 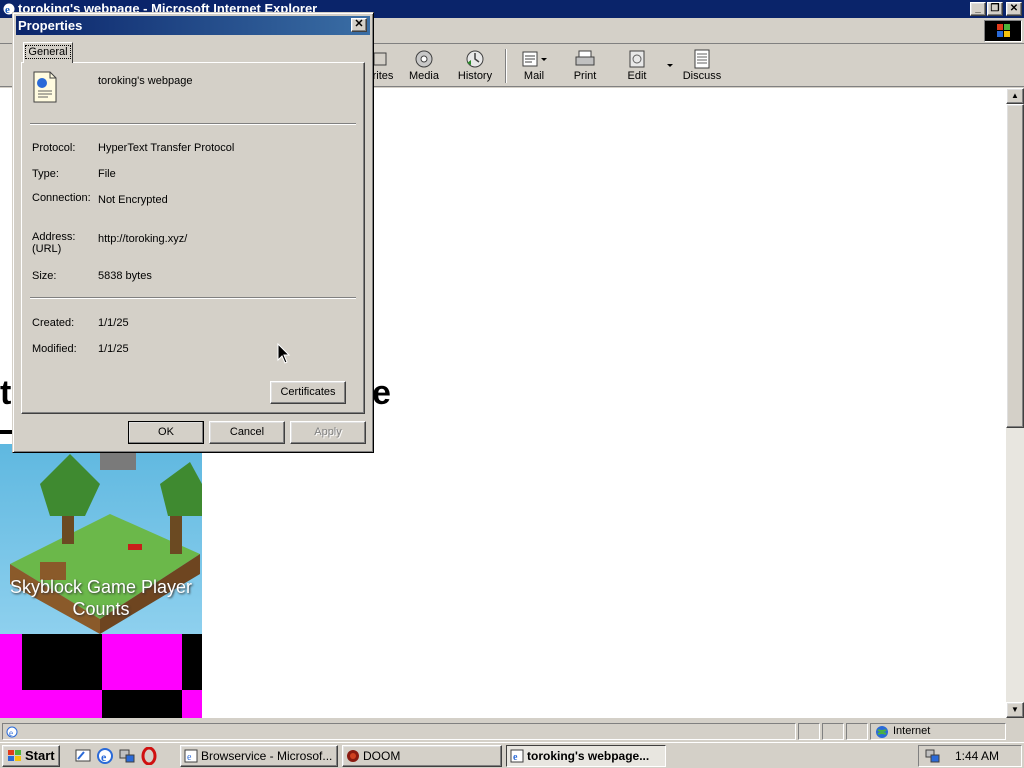 I want to click on page-icon: e, so click(x=12, y=732).